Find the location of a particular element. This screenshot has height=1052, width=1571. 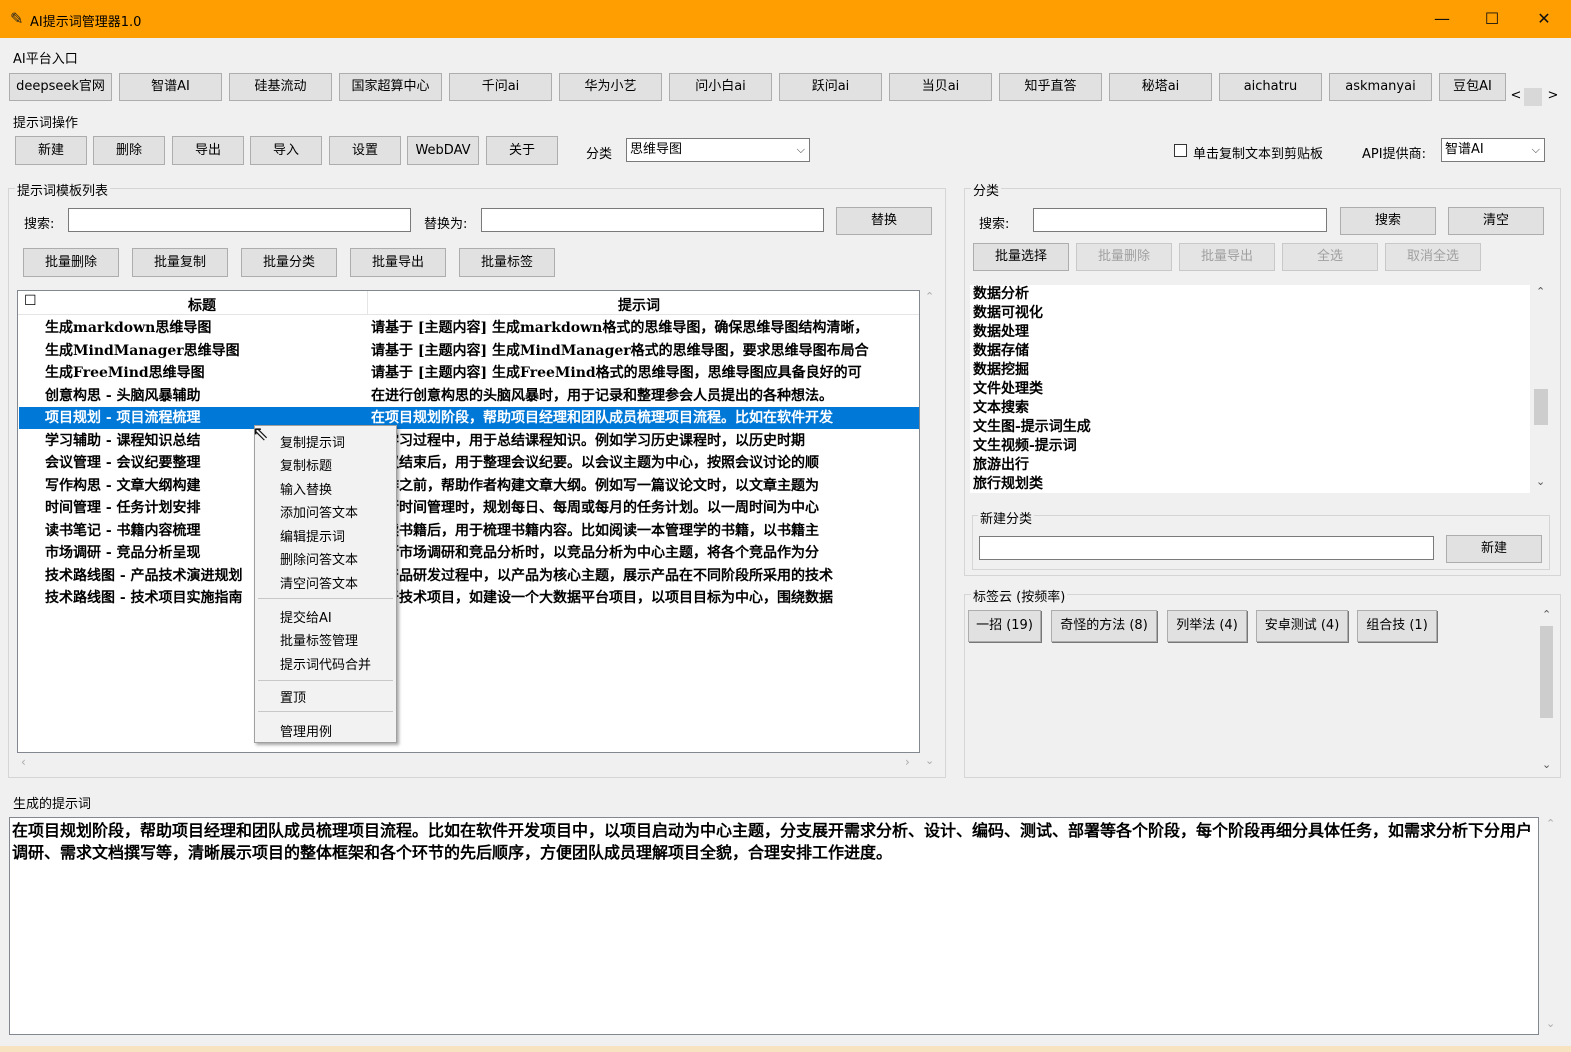

platform-button: 硅基流动 is located at coordinates (280, 87).